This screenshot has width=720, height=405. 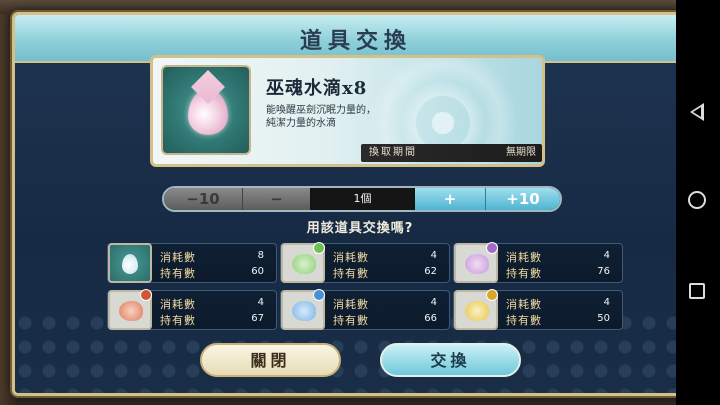 I want to click on yellow-spirit-icon, so click(x=476, y=309).